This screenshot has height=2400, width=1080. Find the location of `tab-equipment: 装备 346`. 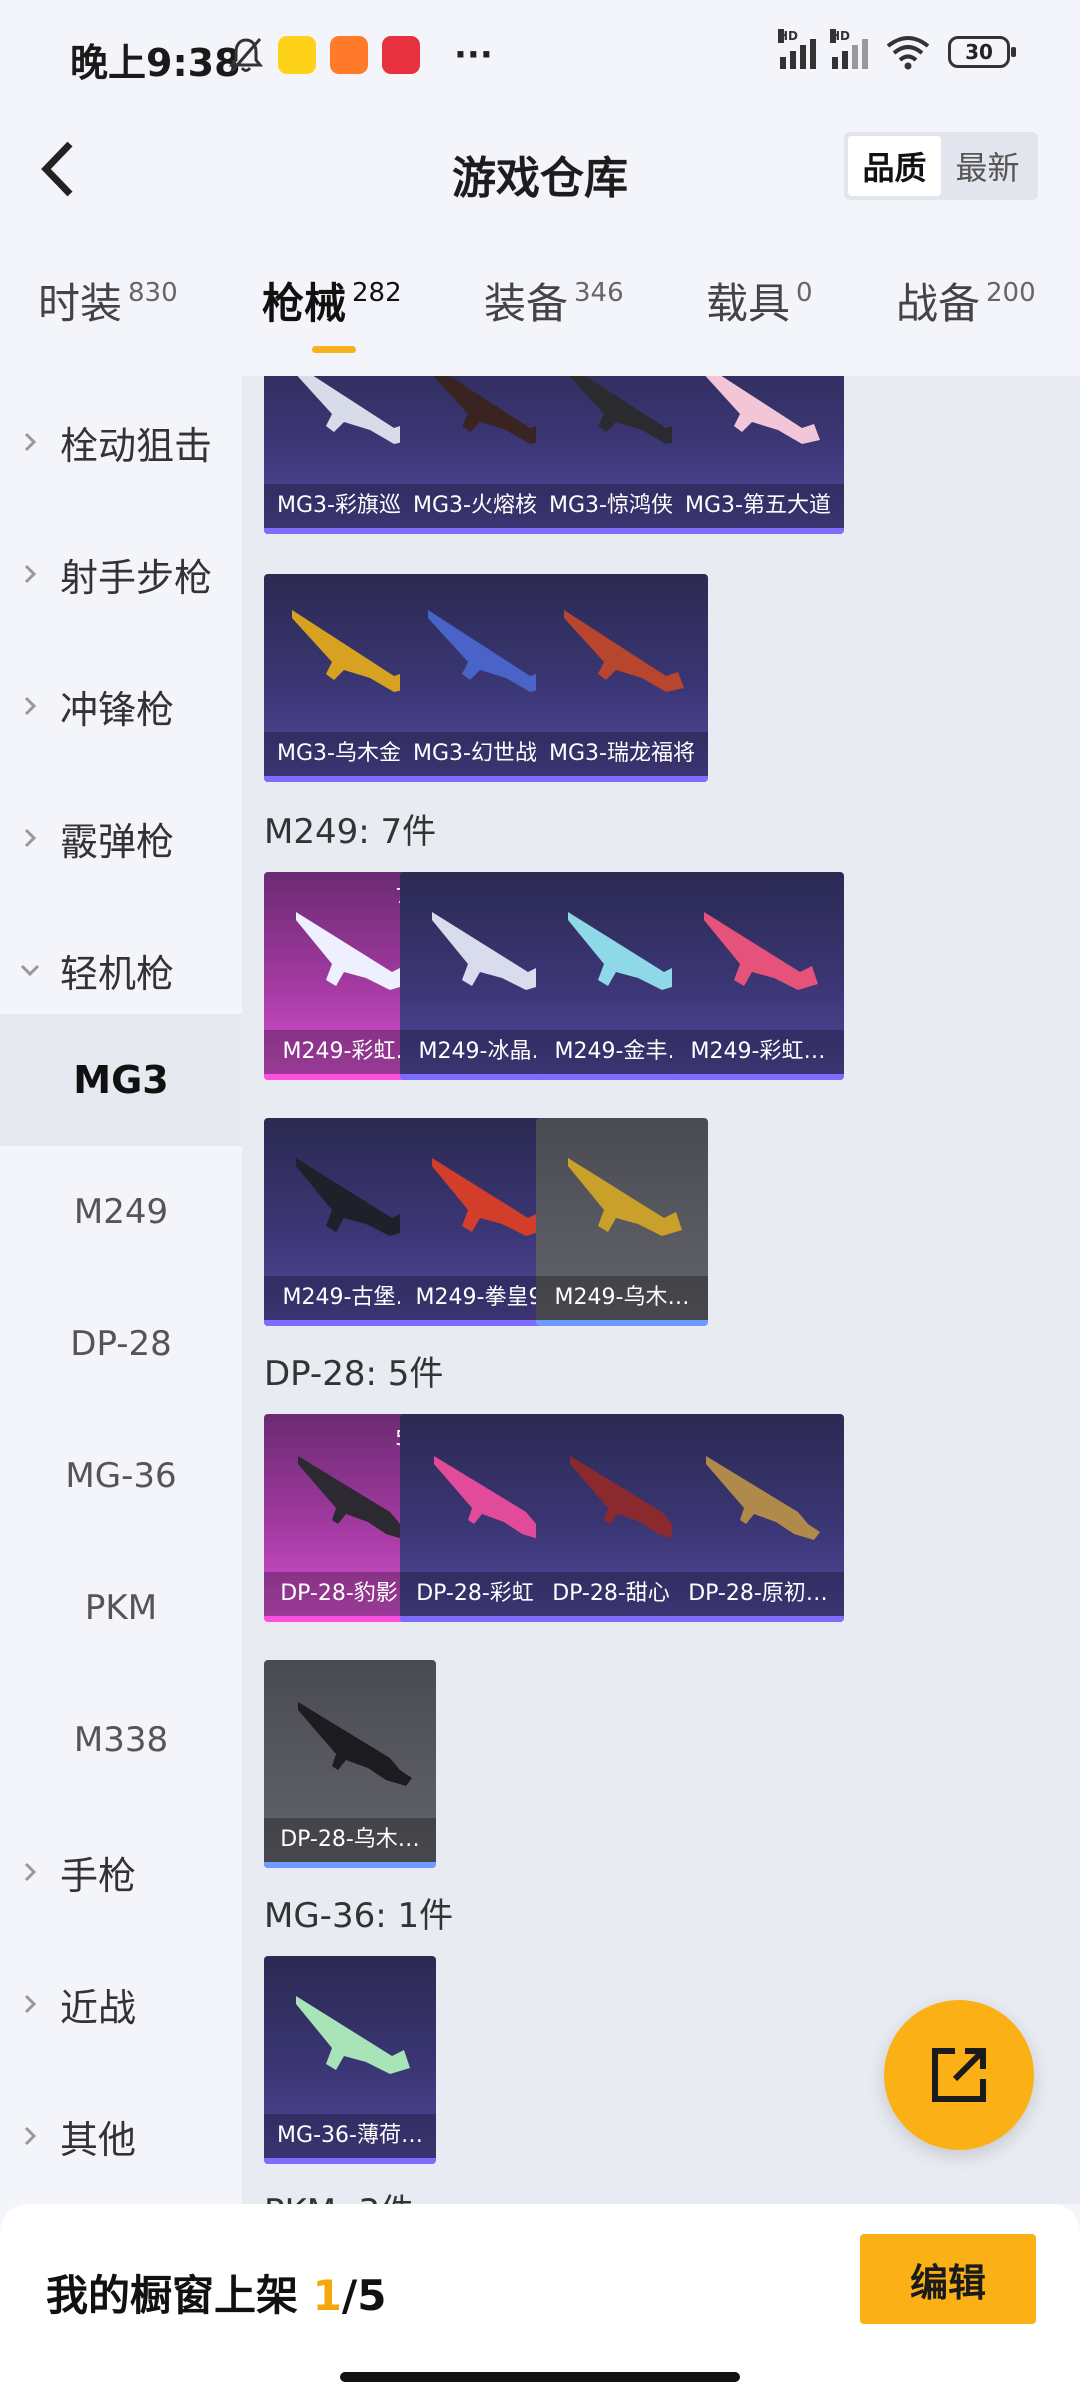

tab-equipment: 装备 346 is located at coordinates (554, 300).